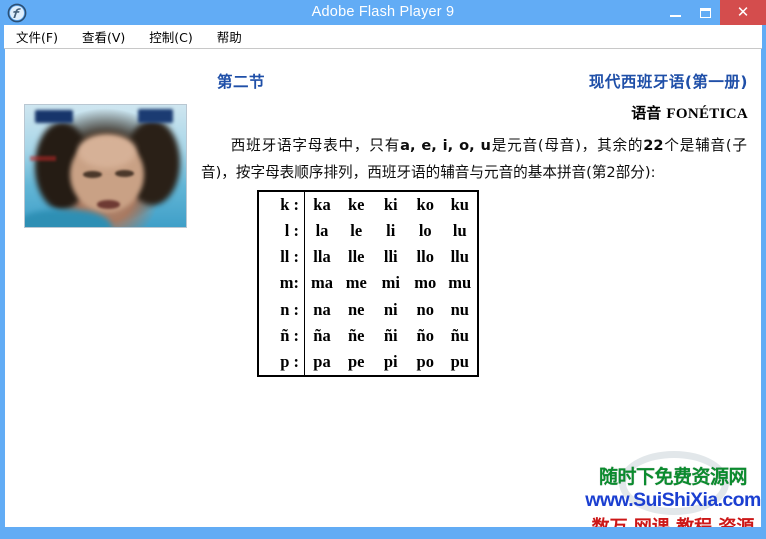 Image resolution: width=766 pixels, height=539 pixels. What do you see at coordinates (37, 36) in the screenshot?
I see `menu-item-file: 文件(F)` at bounding box center [37, 36].